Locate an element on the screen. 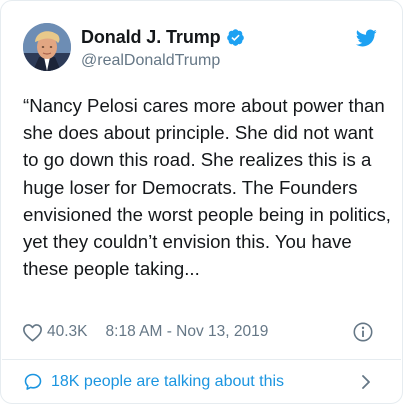 The height and width of the screenshot is (404, 403). author-names: Donald J. Trump @realDonaldTrump is located at coordinates (163, 48).